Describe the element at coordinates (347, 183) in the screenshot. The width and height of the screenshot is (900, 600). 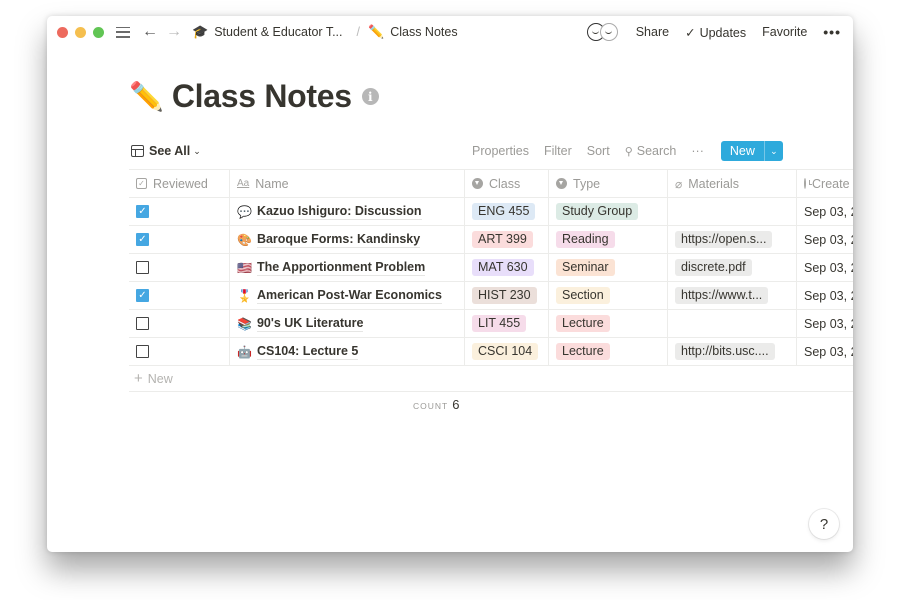
I see `column-header-name: Aa Name` at that location.